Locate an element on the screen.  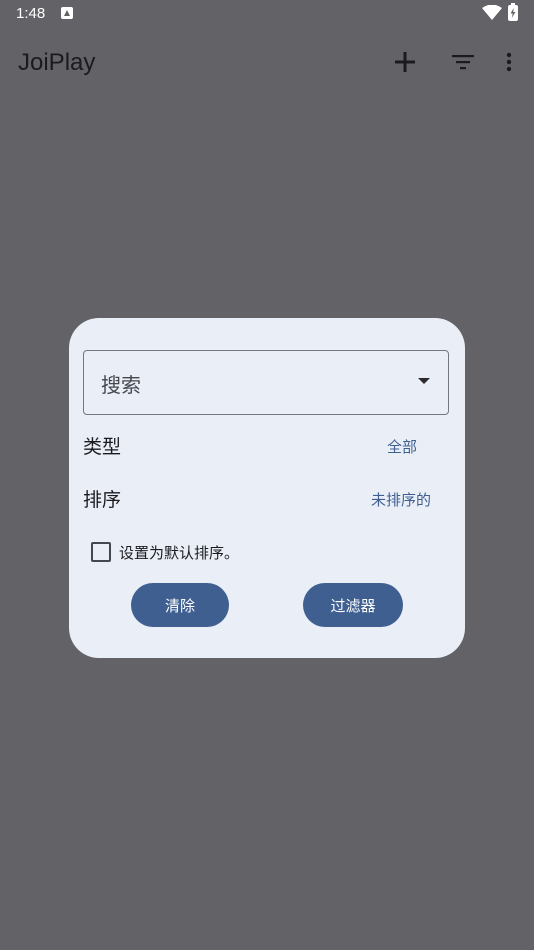
dropdown-arrow-icon is located at coordinates (424, 381).